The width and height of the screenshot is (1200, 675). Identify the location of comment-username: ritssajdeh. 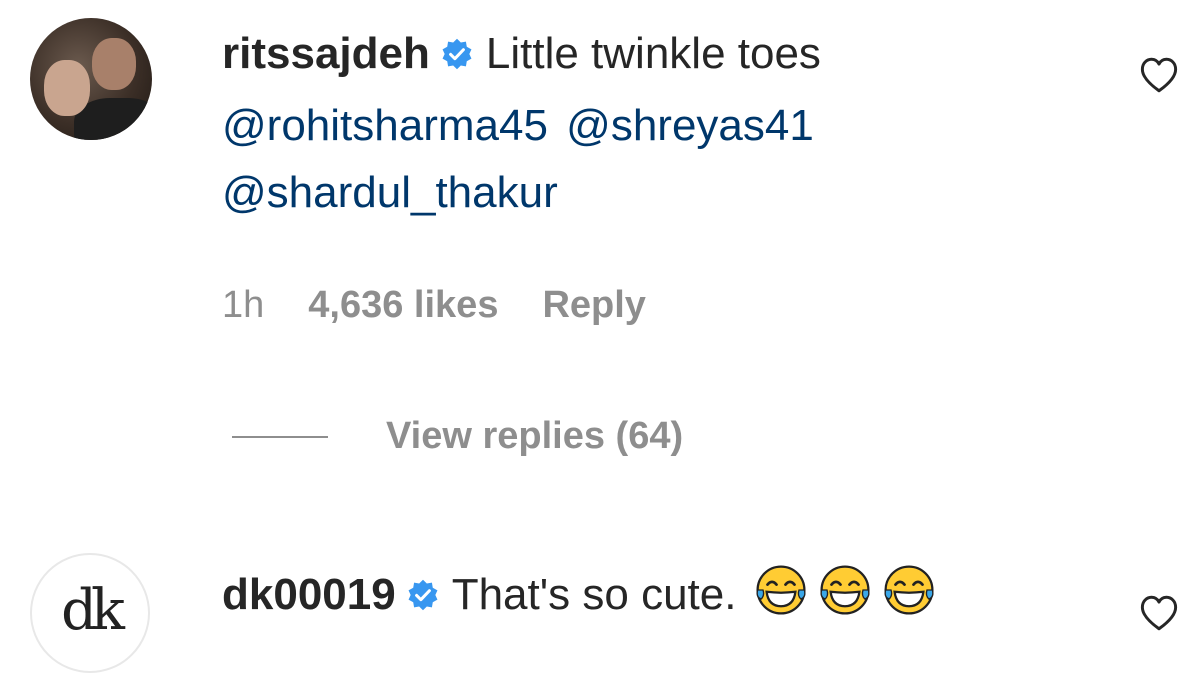
(326, 53).